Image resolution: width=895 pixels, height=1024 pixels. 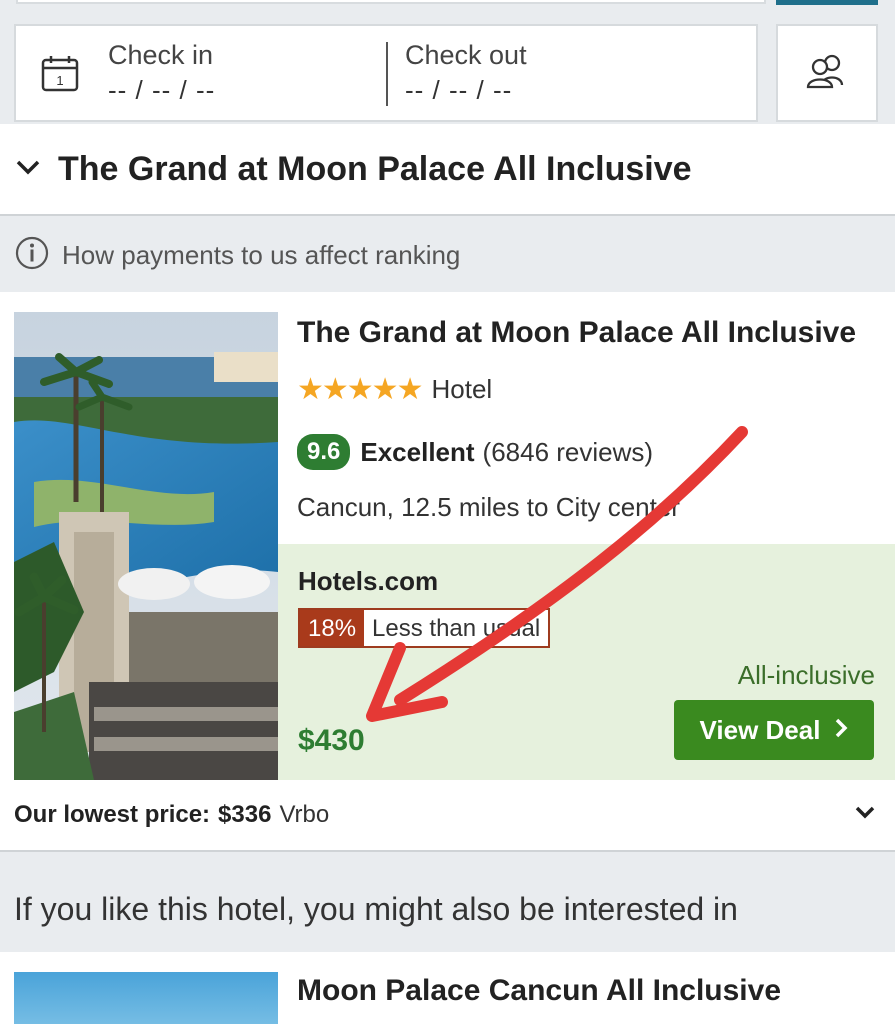 I want to click on search-bar-edge, so click(x=447, y=6).